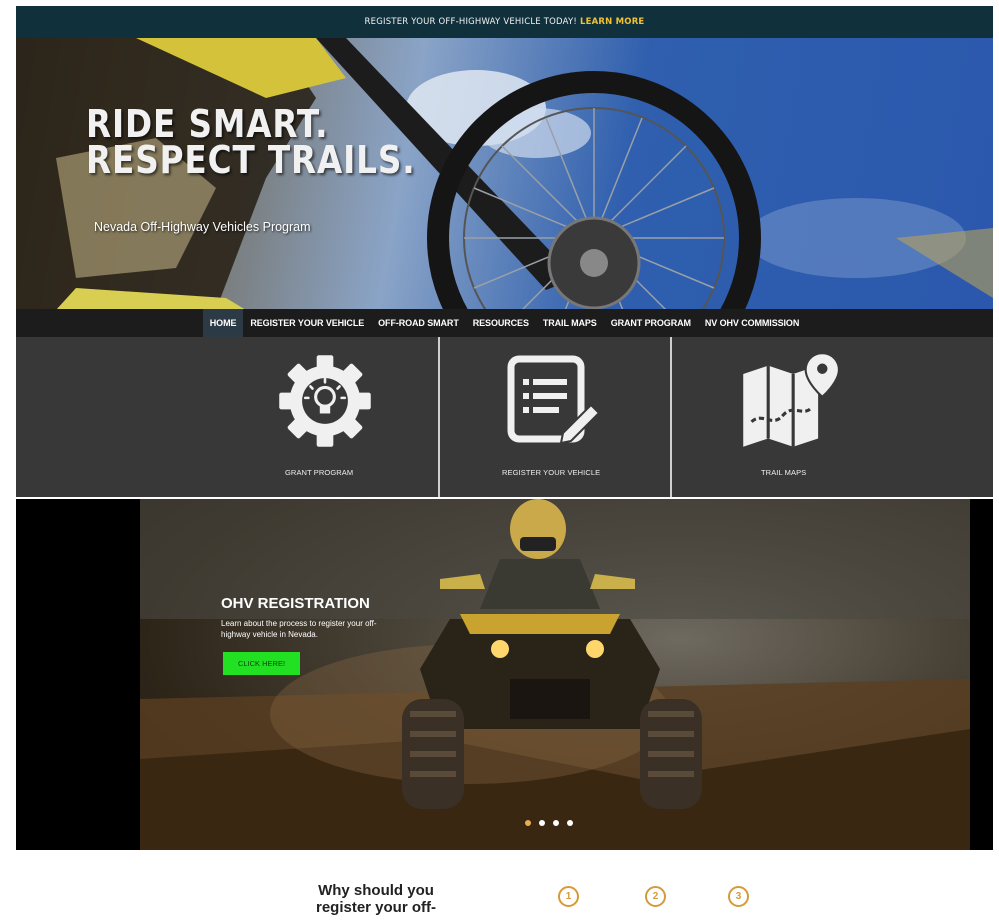  What do you see at coordinates (207, 124) in the screenshot?
I see `hero-title-line-1: RIDE SMART.` at bounding box center [207, 124].